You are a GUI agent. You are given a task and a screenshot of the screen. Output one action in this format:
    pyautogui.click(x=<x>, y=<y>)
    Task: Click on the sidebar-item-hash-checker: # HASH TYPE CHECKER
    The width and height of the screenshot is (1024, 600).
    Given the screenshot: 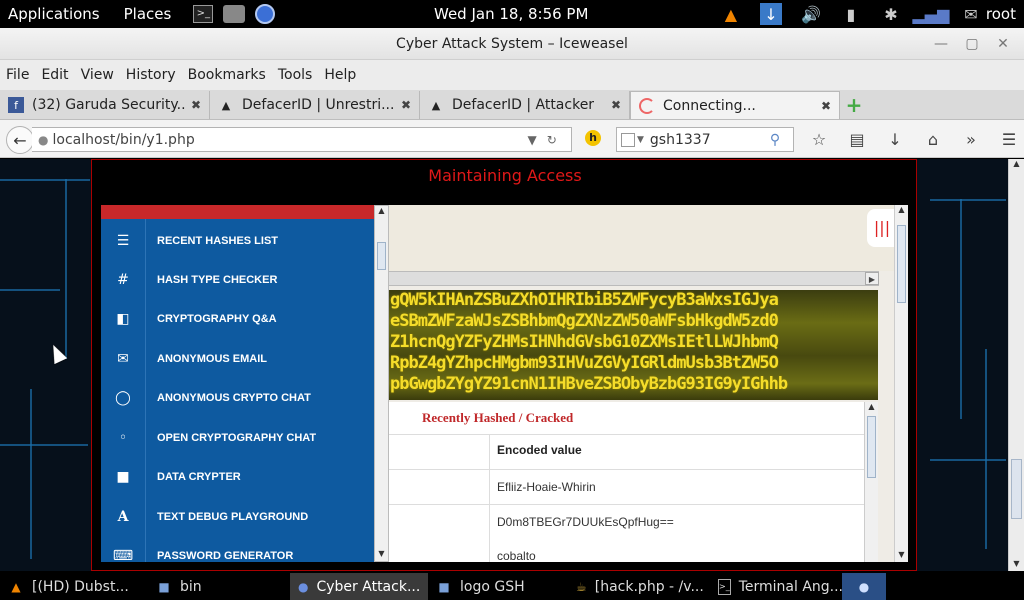 What is the action you would take?
    pyautogui.click(x=237, y=280)
    